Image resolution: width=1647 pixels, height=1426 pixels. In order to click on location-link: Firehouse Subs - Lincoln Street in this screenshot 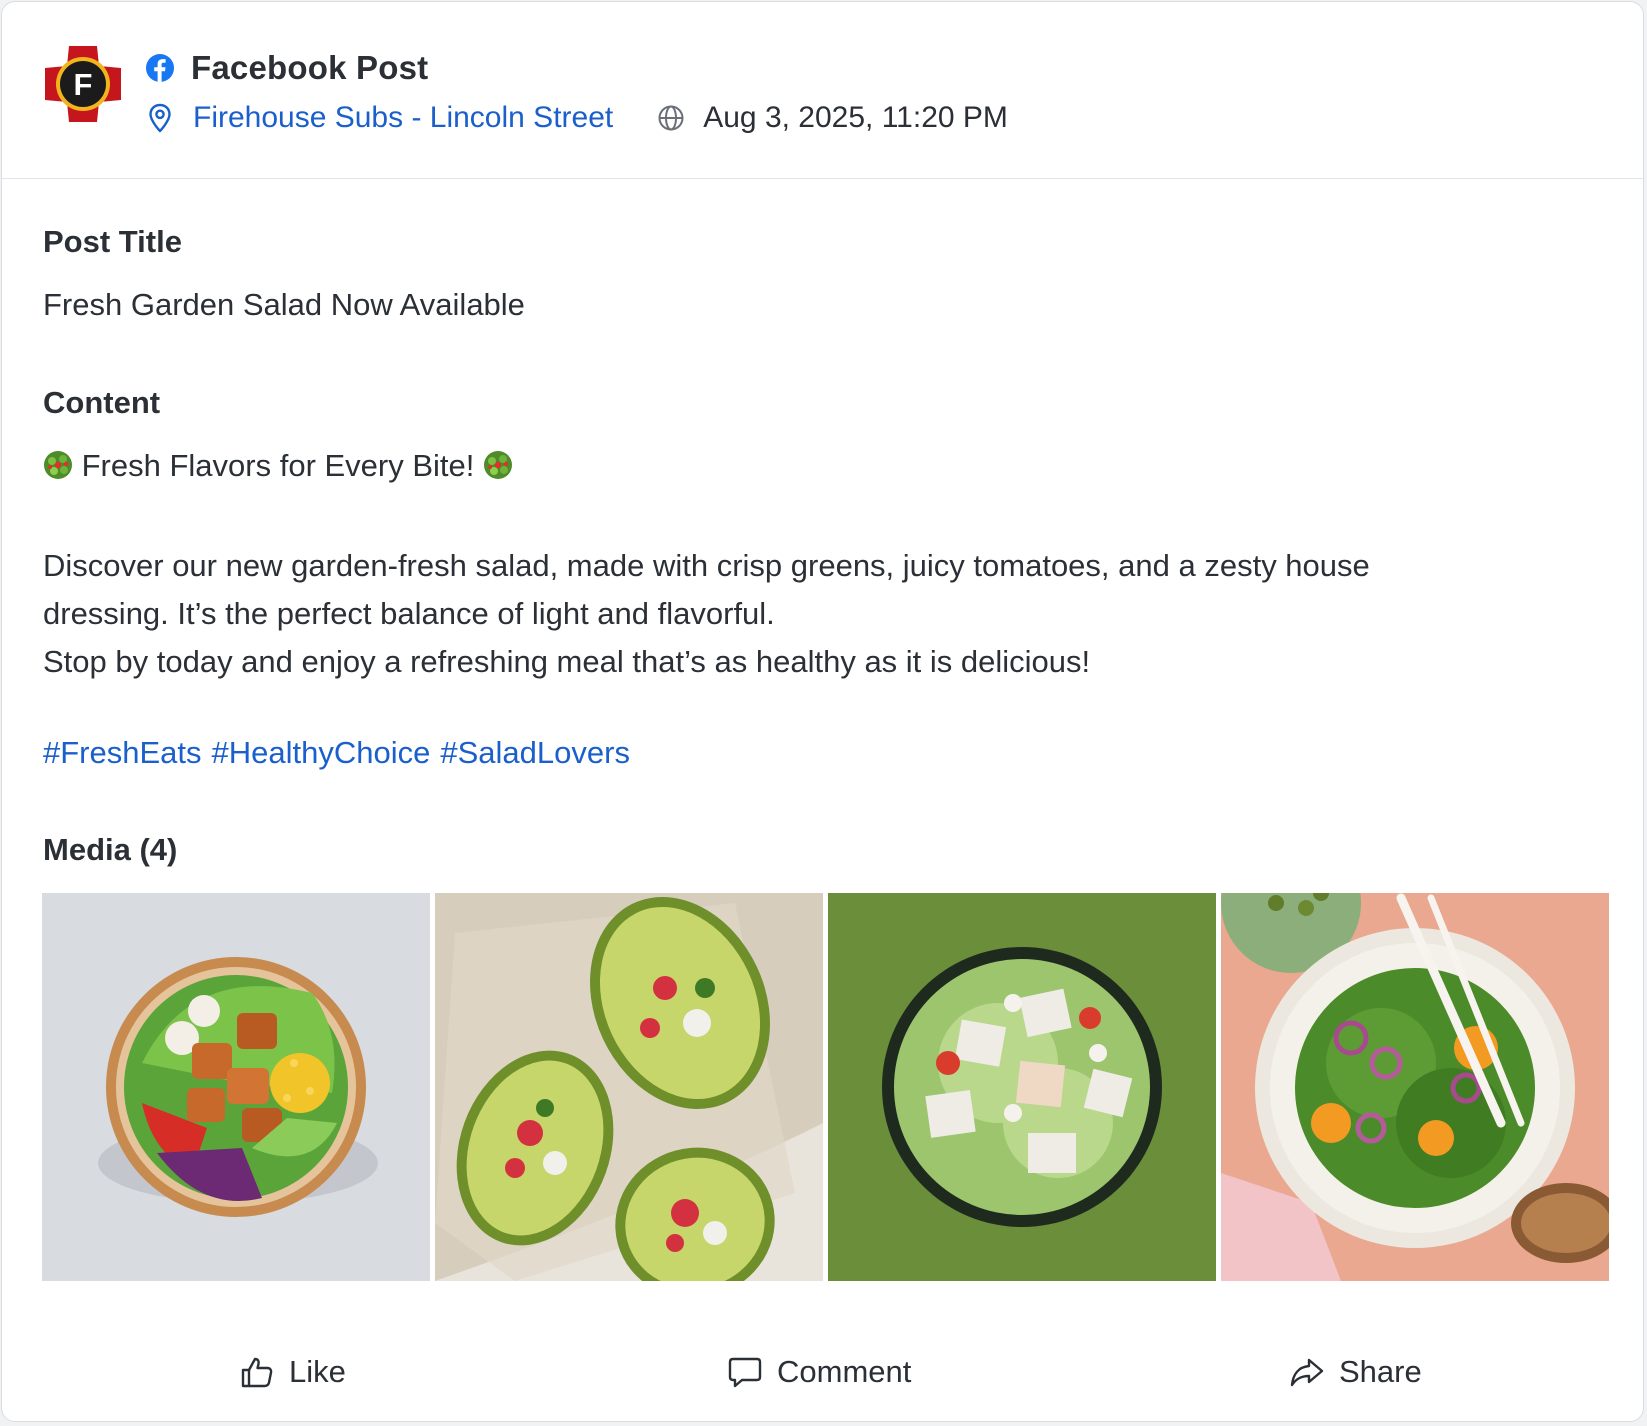, I will do `click(403, 118)`.